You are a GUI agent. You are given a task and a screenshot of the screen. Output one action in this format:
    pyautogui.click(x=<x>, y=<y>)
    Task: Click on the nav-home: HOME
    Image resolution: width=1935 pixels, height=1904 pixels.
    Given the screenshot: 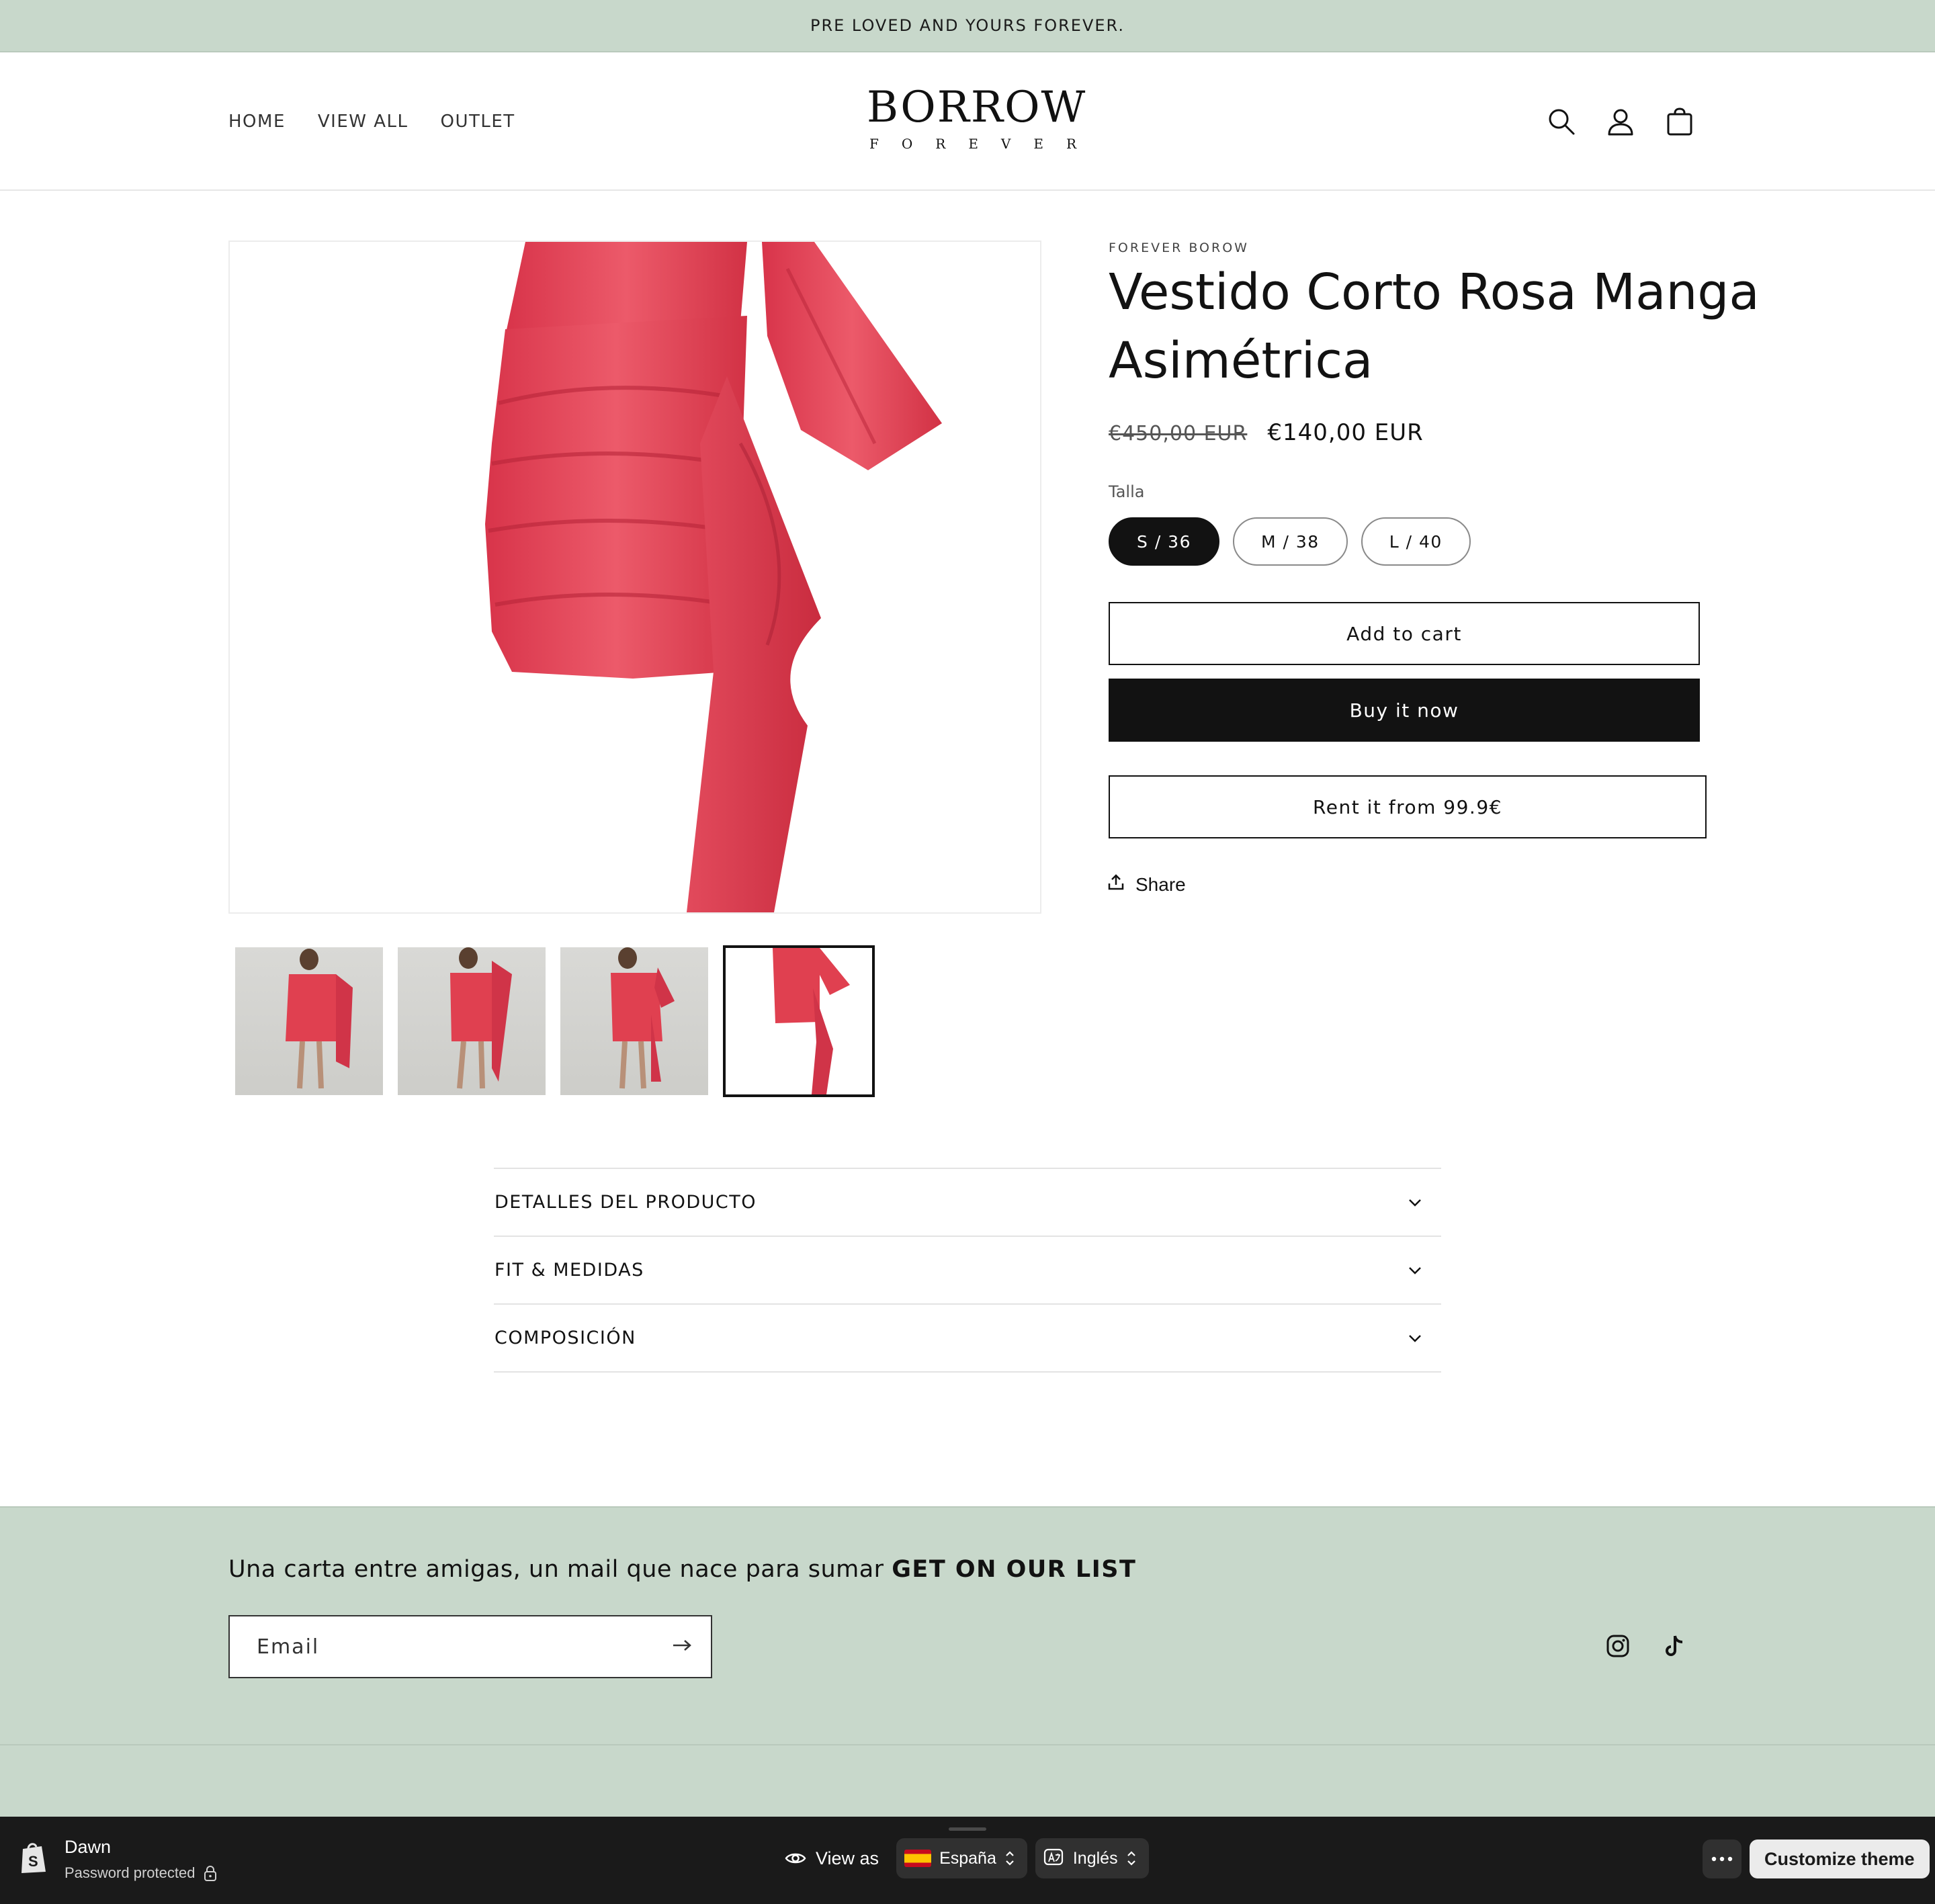 What is the action you would take?
    pyautogui.click(x=257, y=122)
    